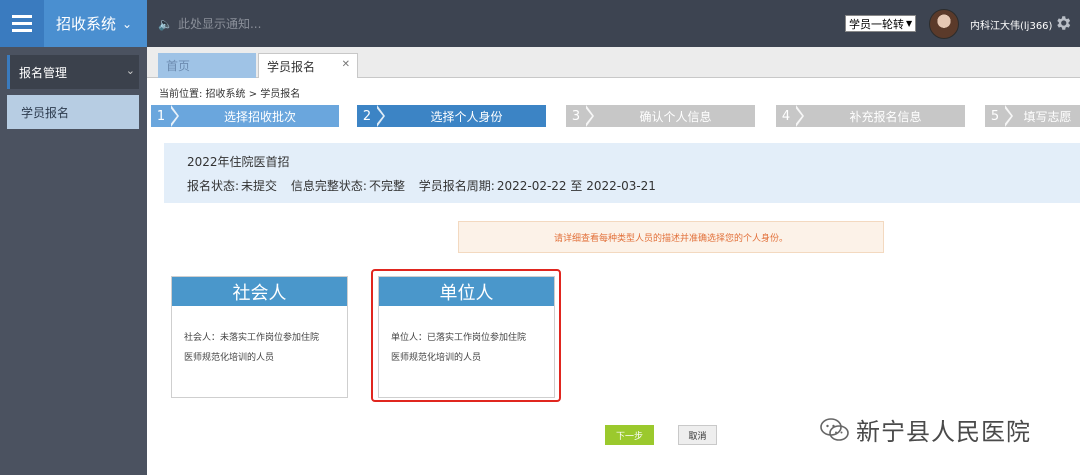 This screenshot has height=475, width=1080. Describe the element at coordinates (386, 186) in the screenshot. I see `completeness-value: 不完整` at that location.